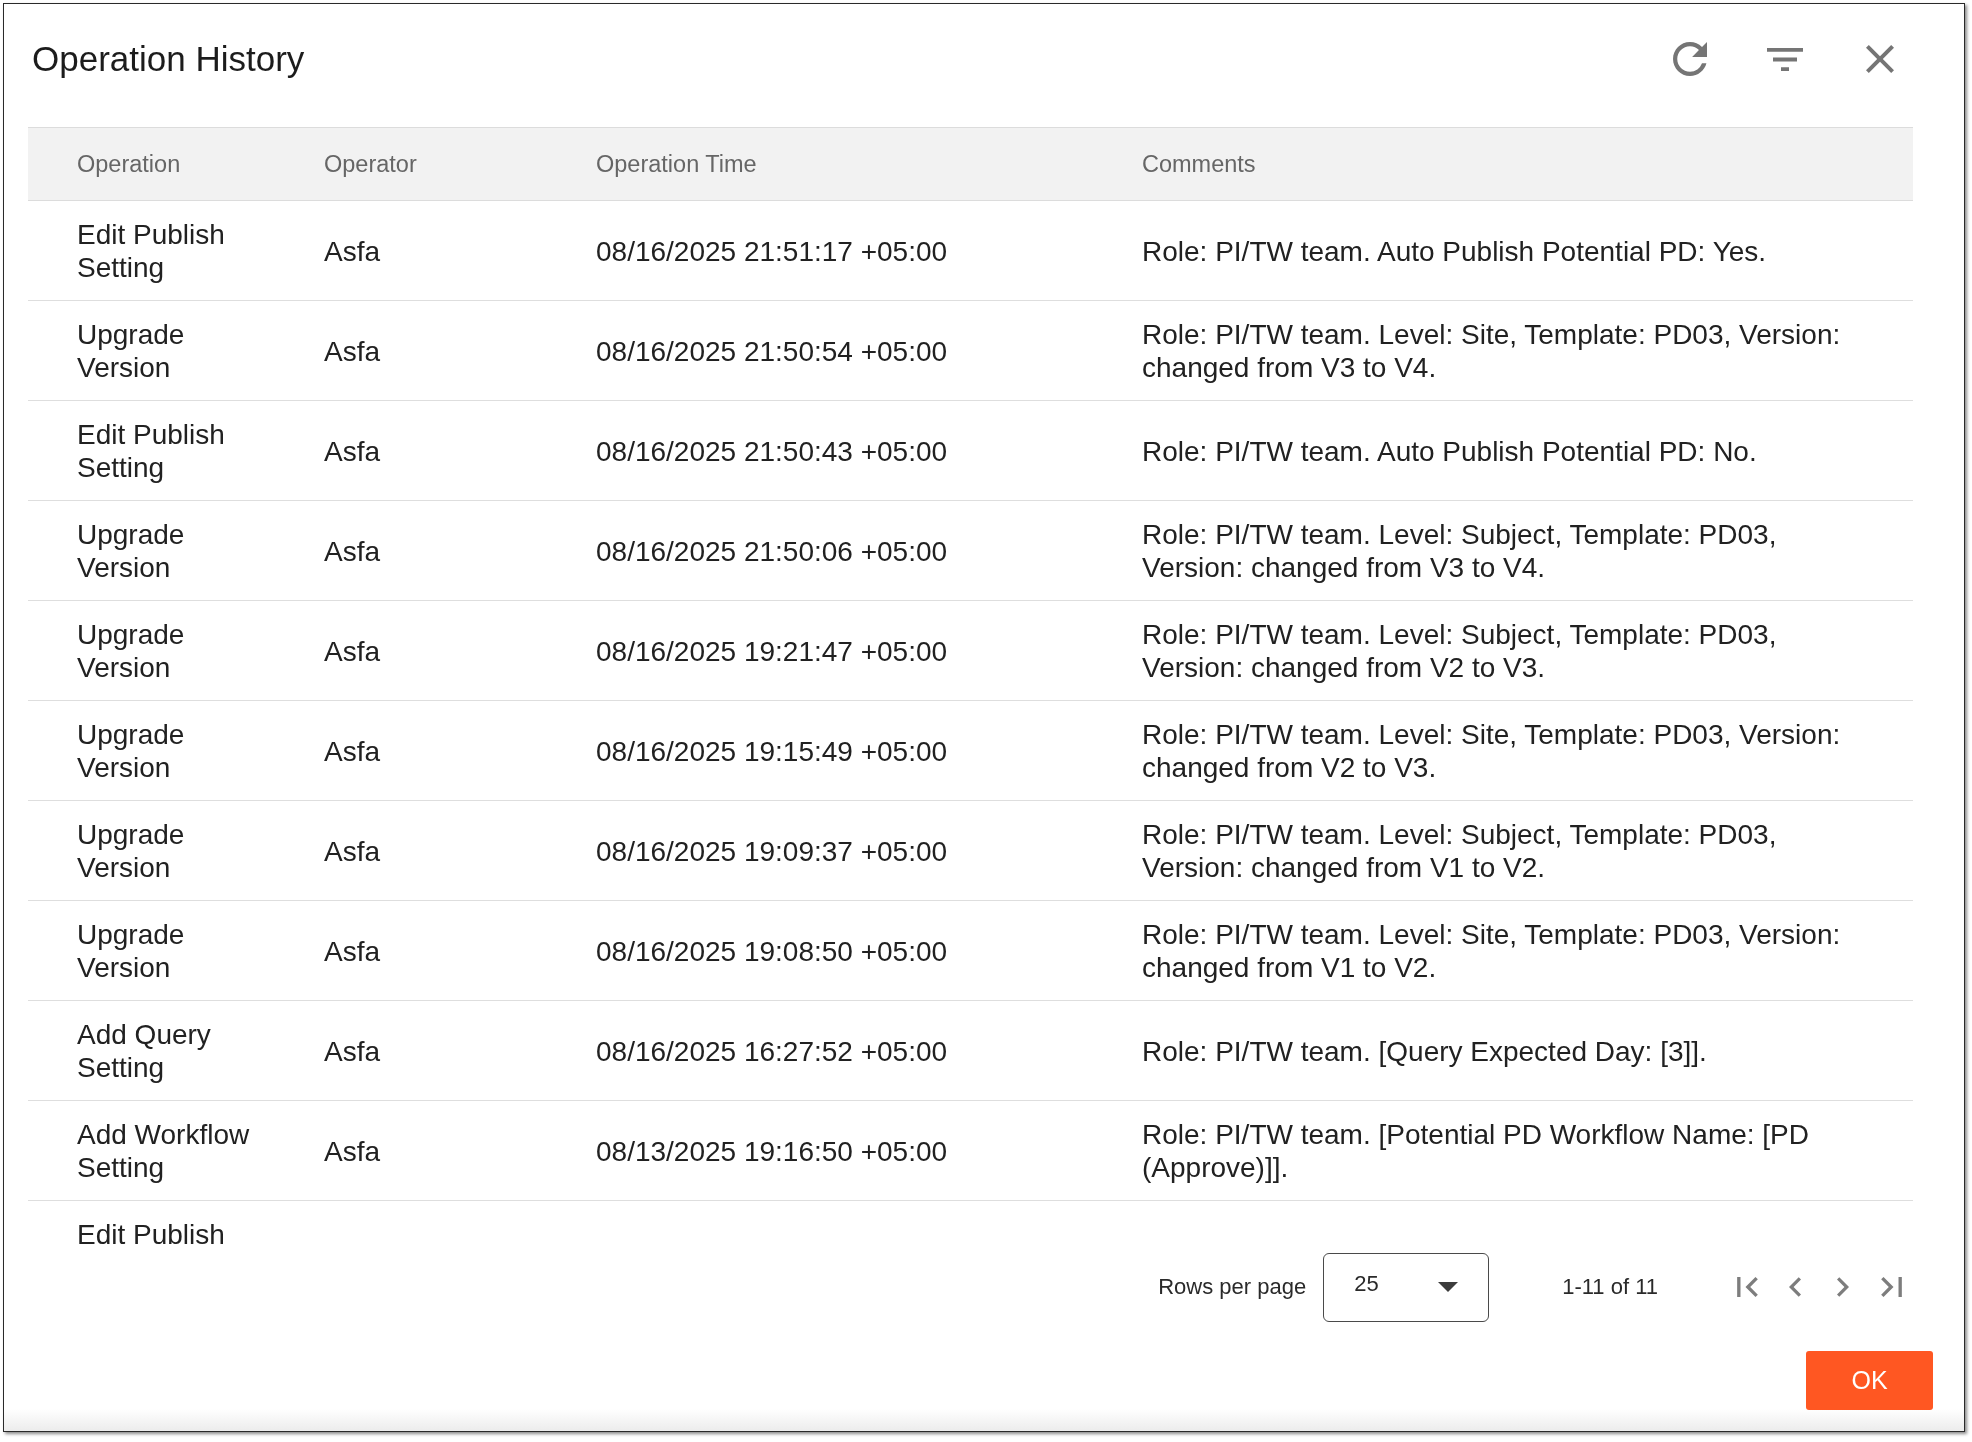  Describe the element at coordinates (772, 651) in the screenshot. I see `table-cell: 08/16/2025 19:21:47 +05:00` at that location.